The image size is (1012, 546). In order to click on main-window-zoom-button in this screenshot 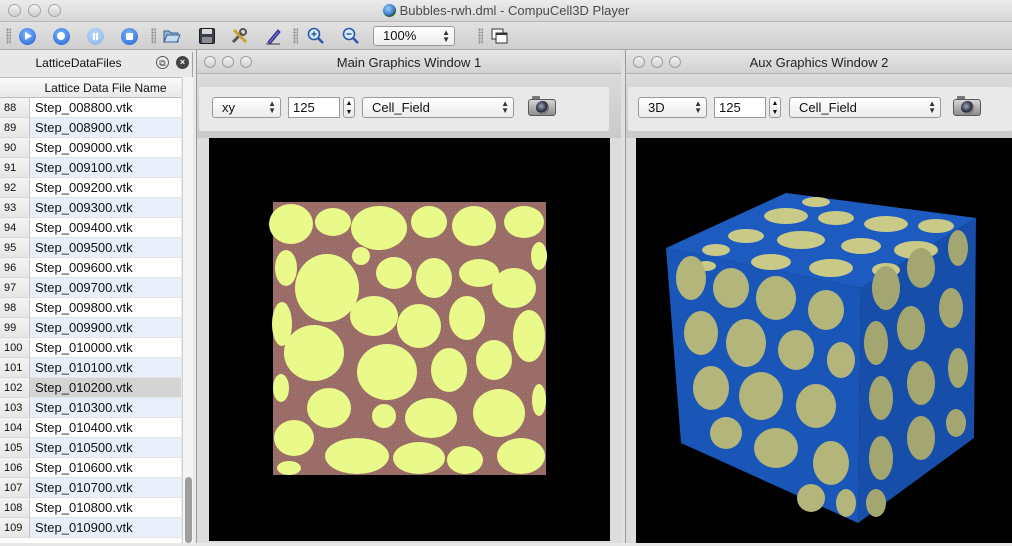, I will do `click(246, 62)`.